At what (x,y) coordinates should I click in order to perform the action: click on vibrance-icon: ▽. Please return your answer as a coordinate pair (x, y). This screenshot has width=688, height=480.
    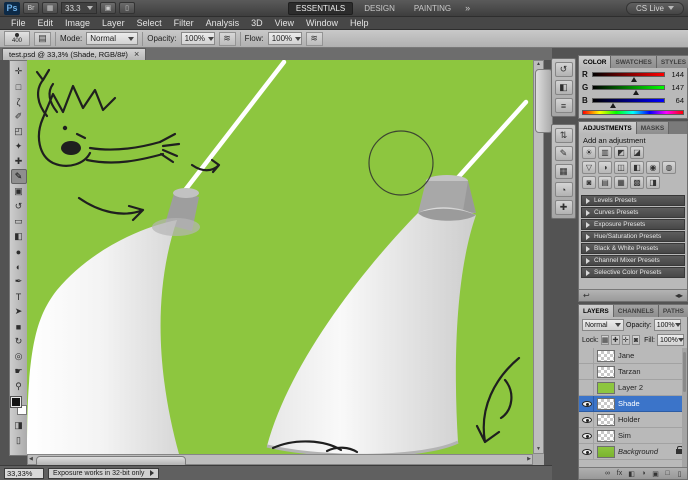
    Looking at the image, I should click on (589, 167).